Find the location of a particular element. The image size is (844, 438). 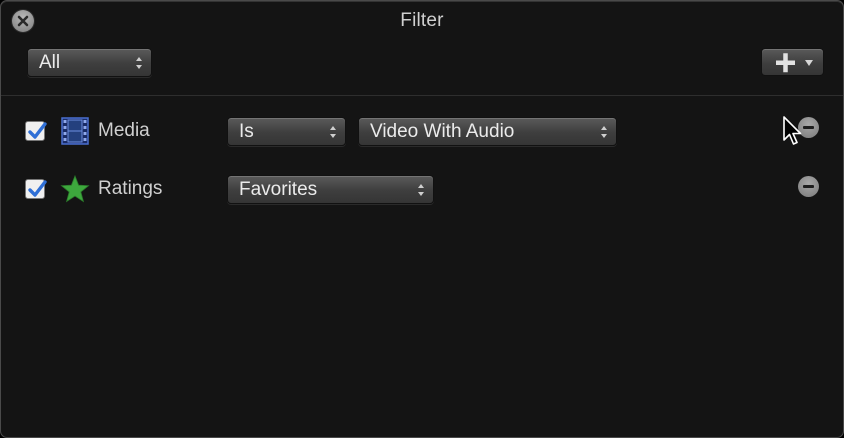

filter-toolbar: All is located at coordinates (422, 67).